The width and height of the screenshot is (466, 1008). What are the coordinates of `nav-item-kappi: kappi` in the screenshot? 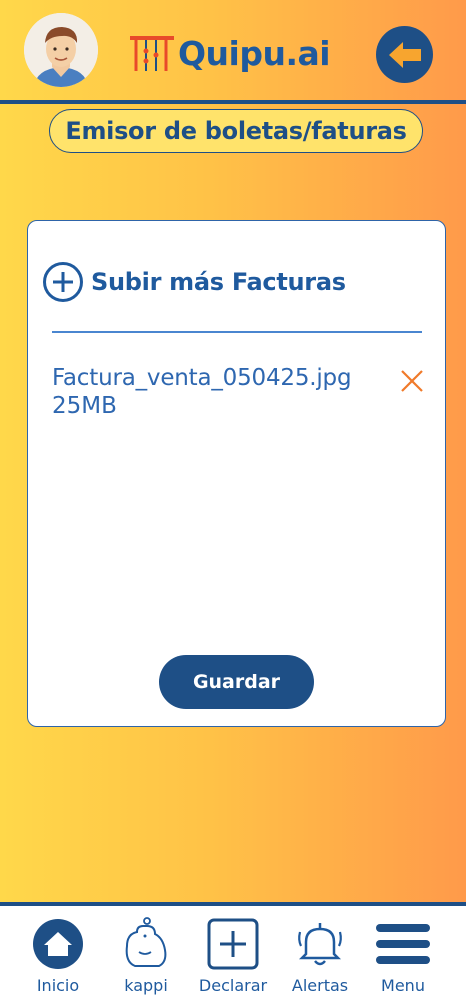 It's located at (146, 959).